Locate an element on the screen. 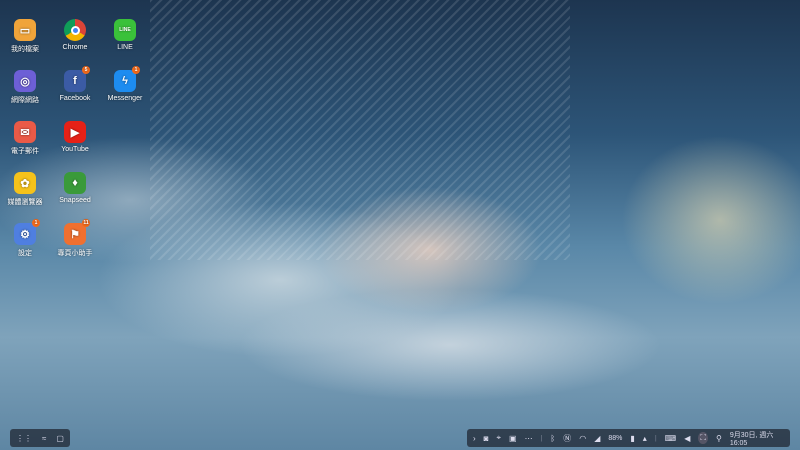 This screenshot has width=800, height=450. wifi-icon: ◠ is located at coordinates (583, 438).